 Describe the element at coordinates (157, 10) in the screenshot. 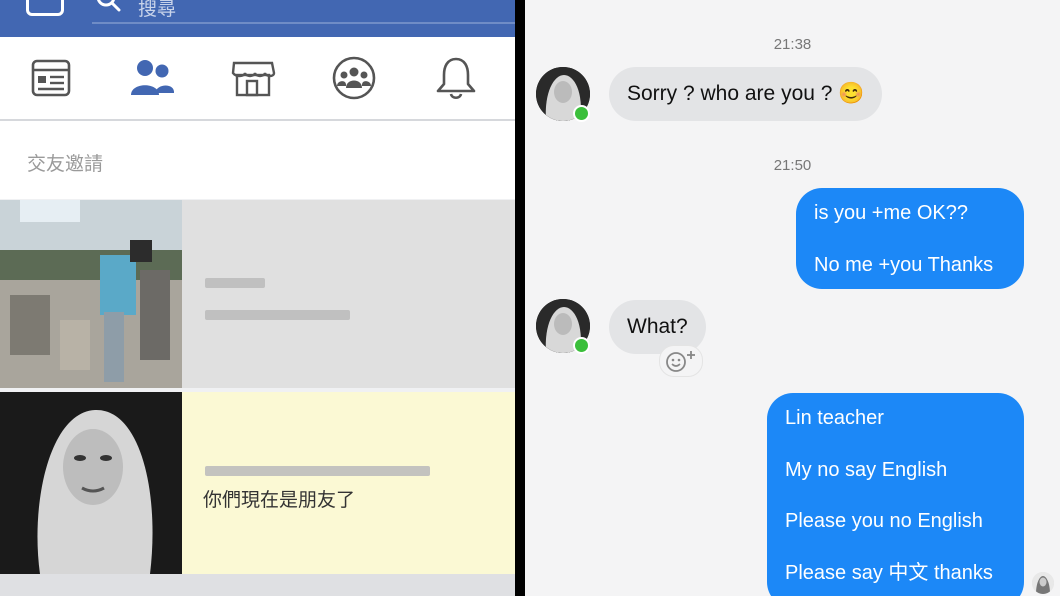

I see `search-placeholder: 搜尋` at that location.